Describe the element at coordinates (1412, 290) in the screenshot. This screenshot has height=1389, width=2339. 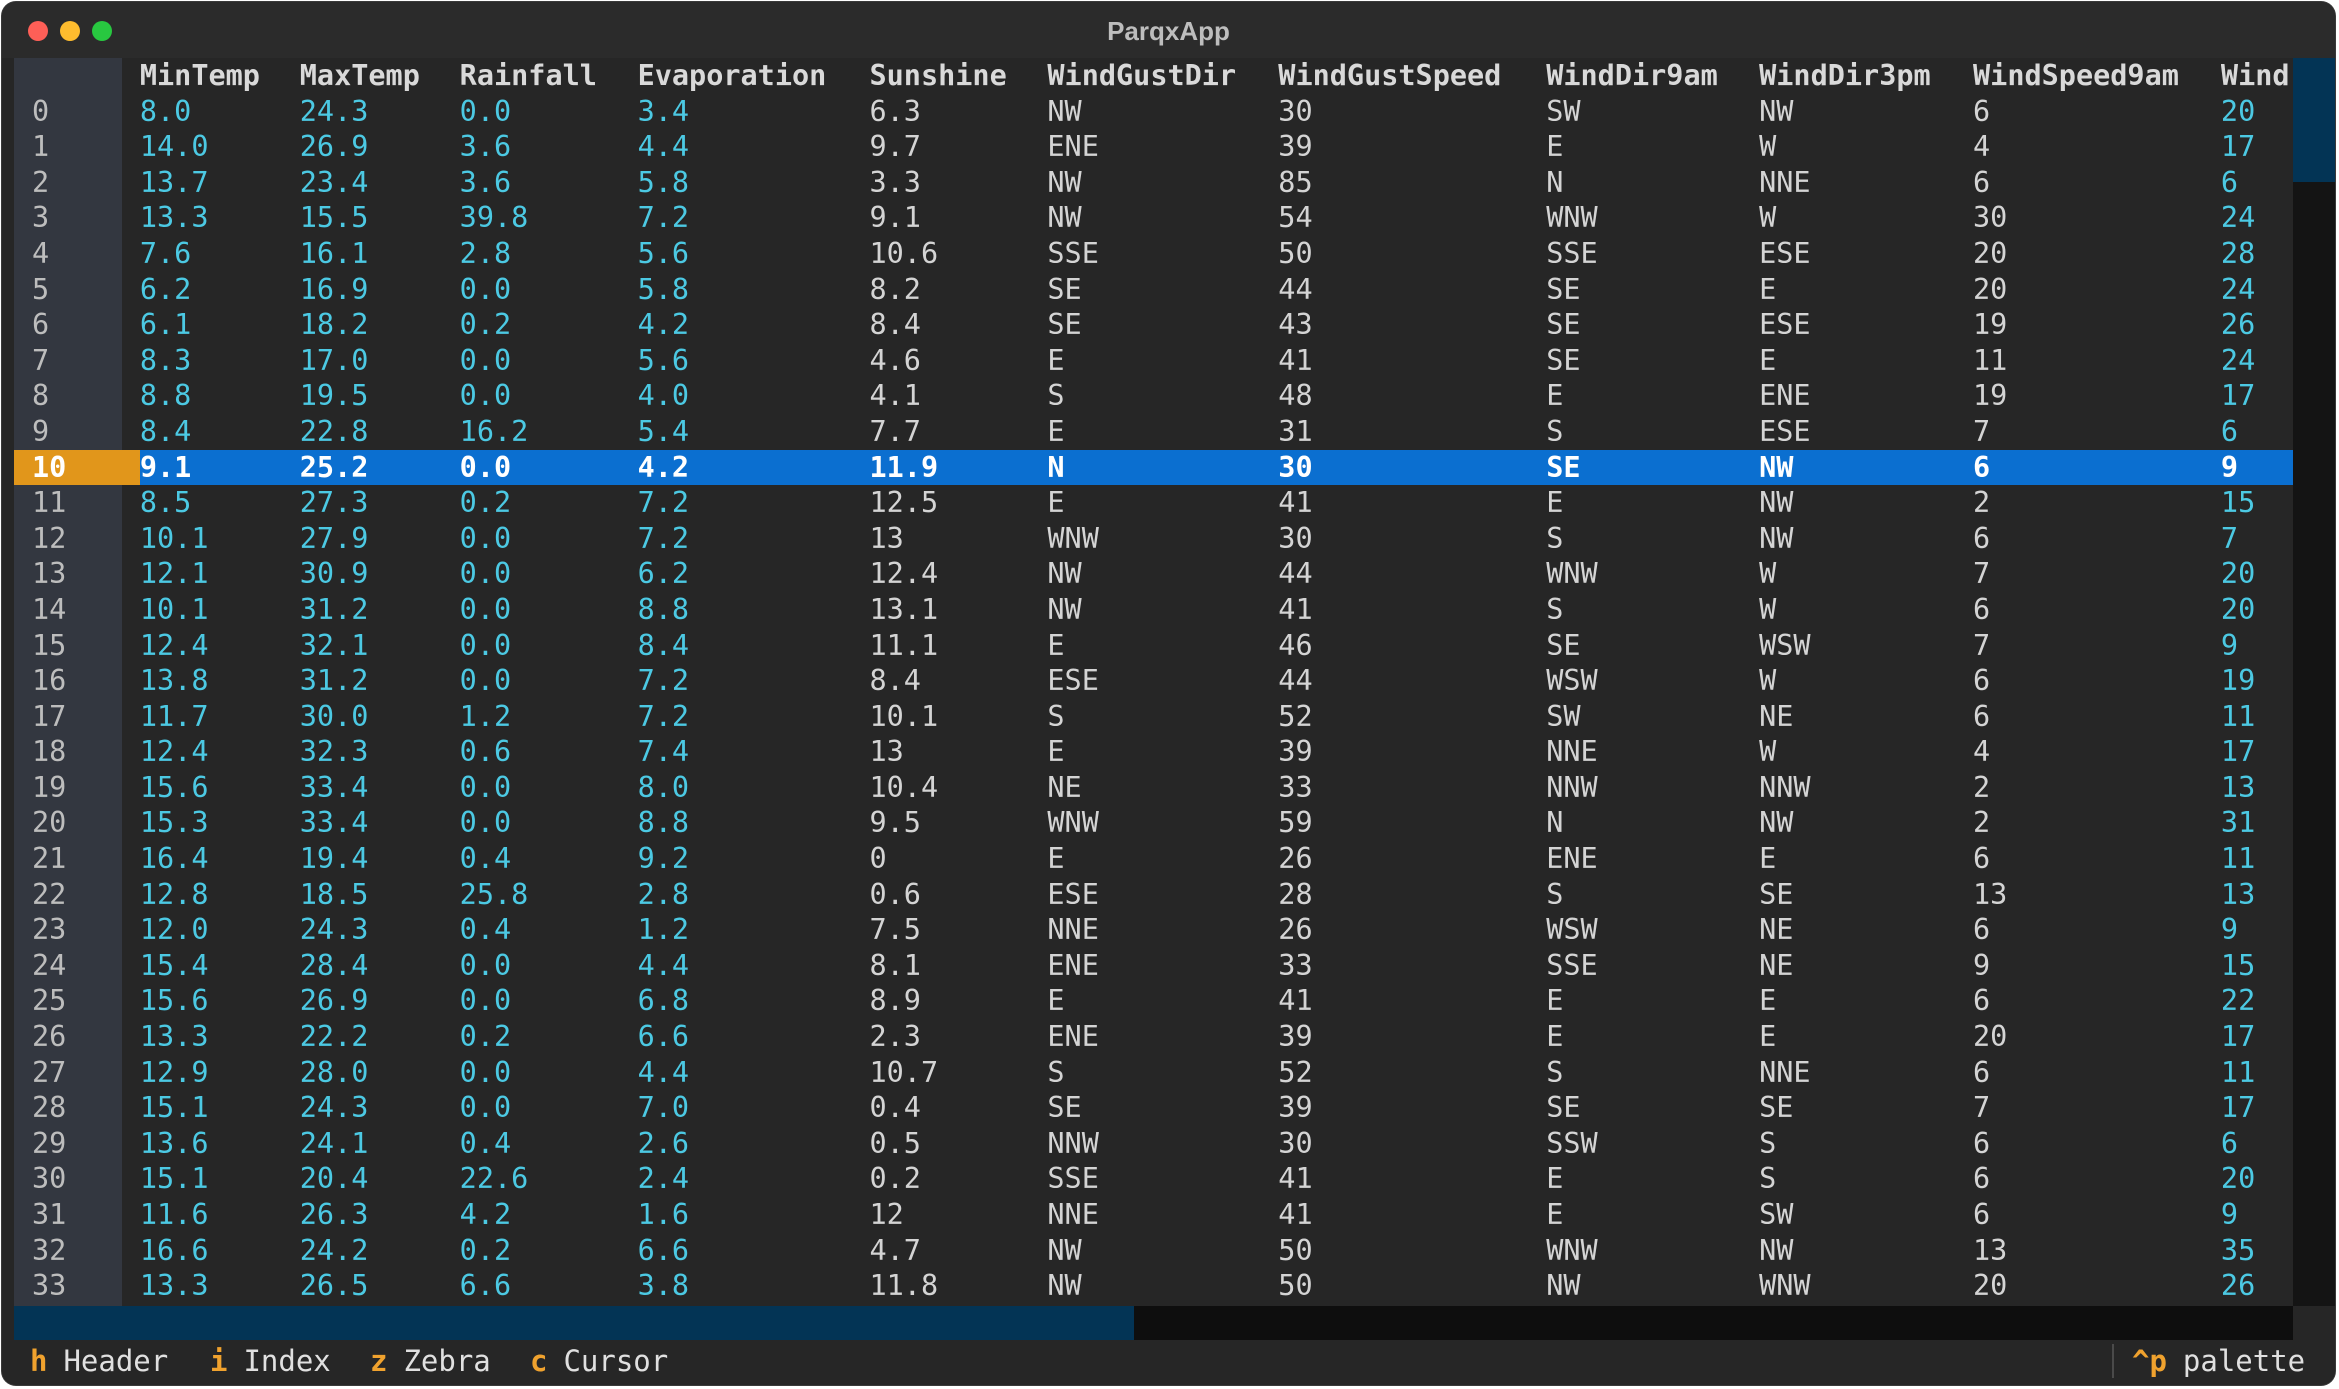
I see `table-cell: 44` at that location.